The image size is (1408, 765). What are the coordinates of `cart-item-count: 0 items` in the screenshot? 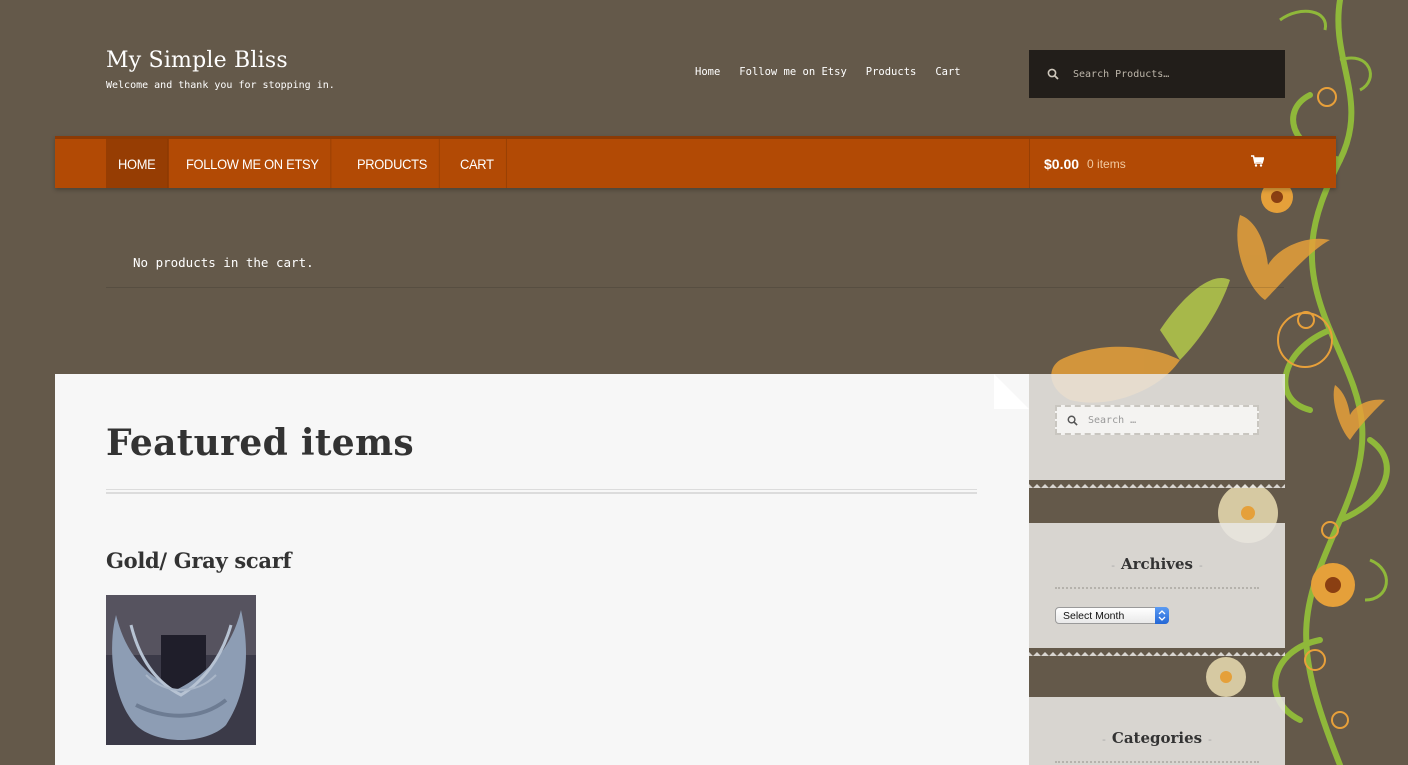 It's located at (1106, 163).